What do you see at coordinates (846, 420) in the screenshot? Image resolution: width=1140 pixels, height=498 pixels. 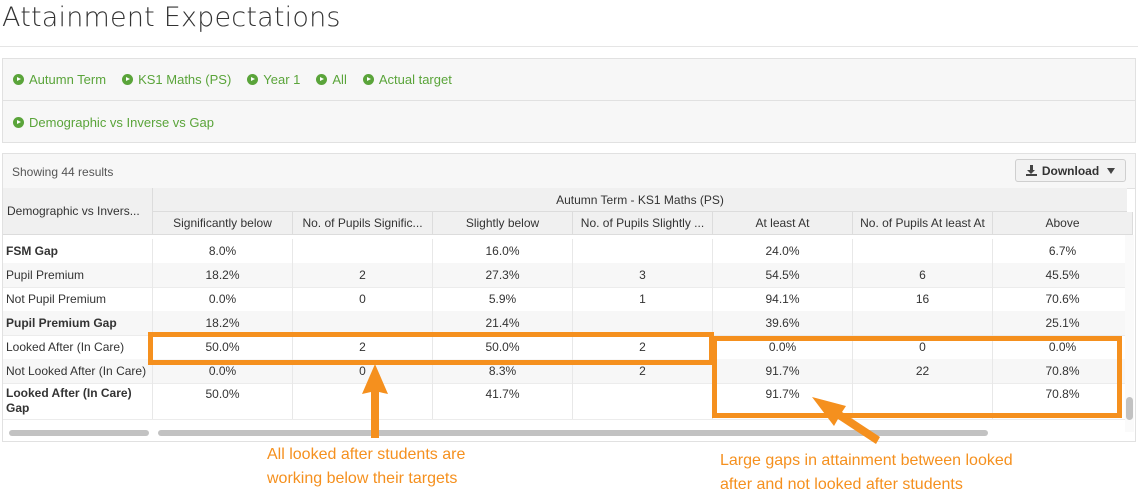 I see `arrow-to-gap-box` at bounding box center [846, 420].